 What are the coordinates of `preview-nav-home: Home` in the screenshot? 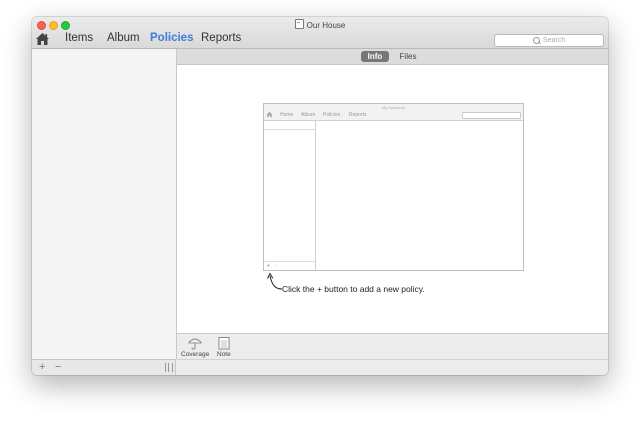 It's located at (287, 115).